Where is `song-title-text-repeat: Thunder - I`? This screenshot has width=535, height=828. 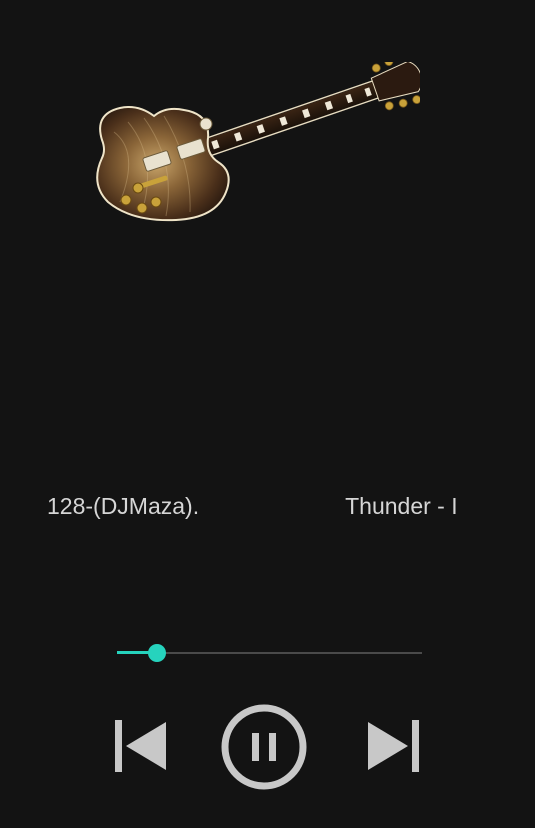 song-title-text-repeat: Thunder - I is located at coordinates (401, 506).